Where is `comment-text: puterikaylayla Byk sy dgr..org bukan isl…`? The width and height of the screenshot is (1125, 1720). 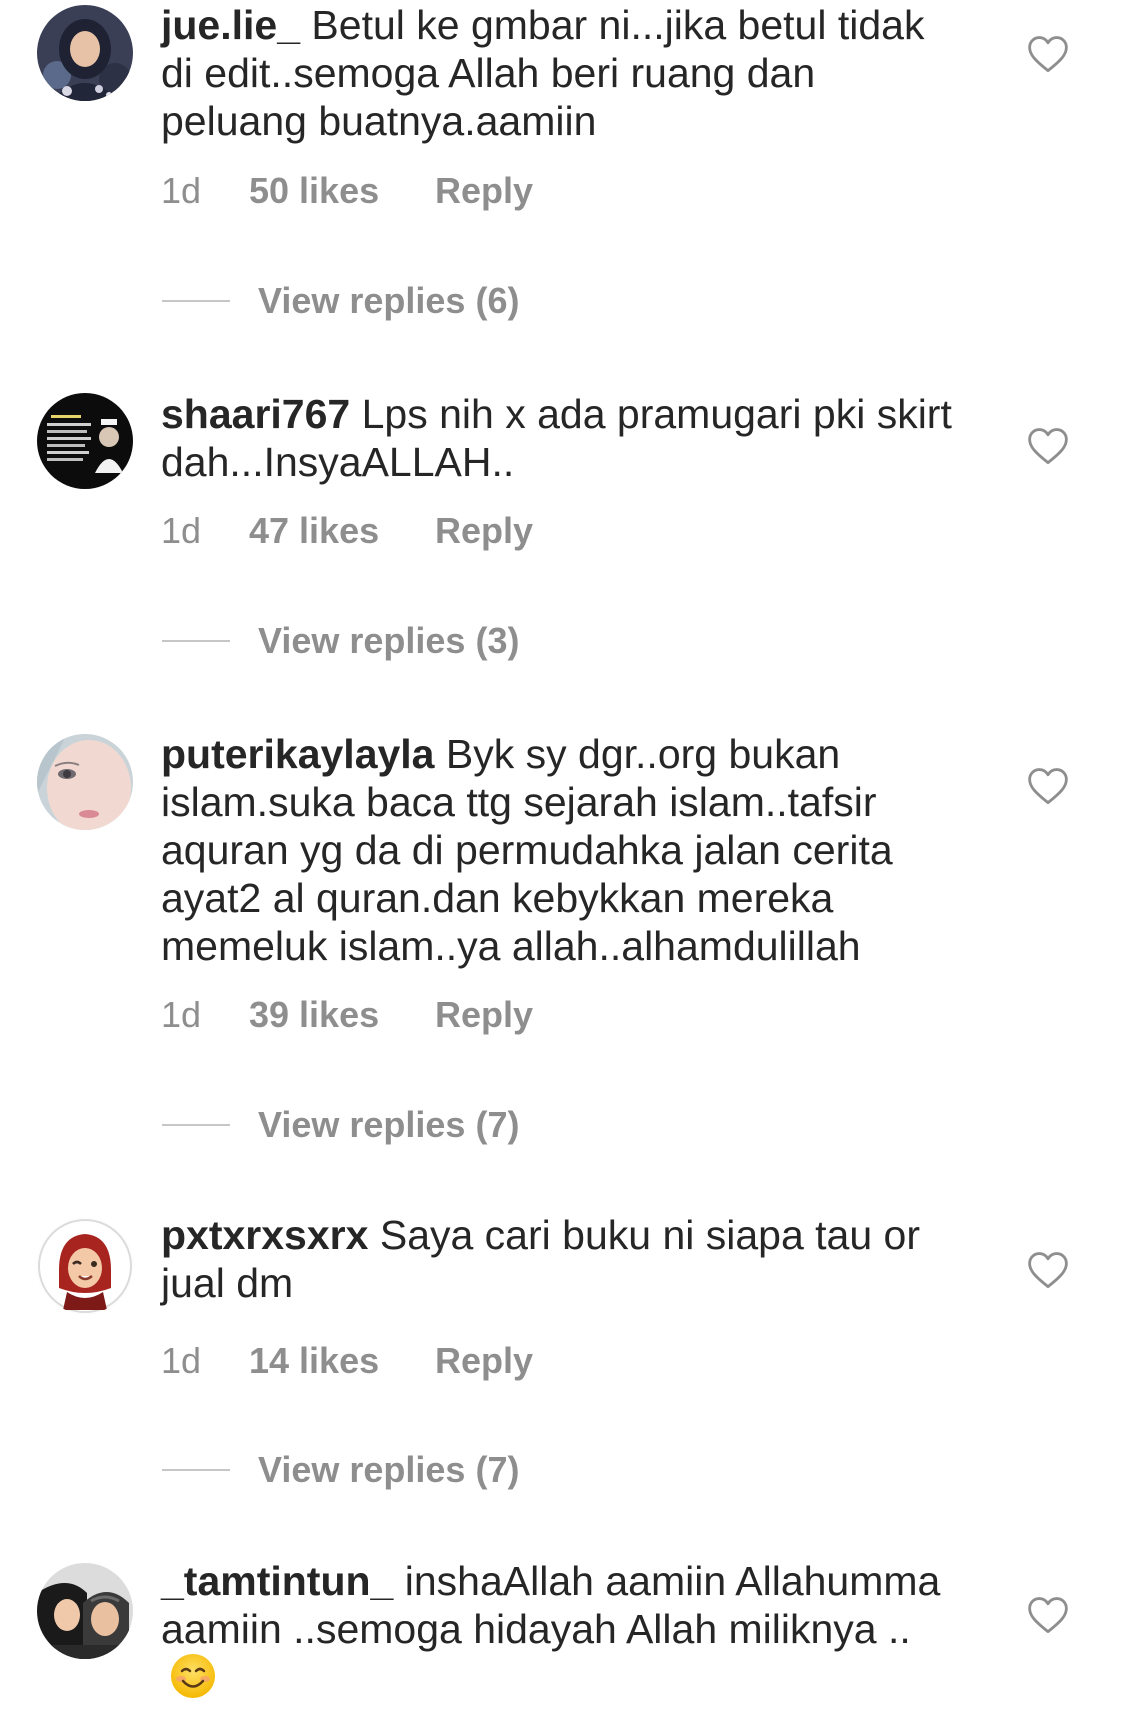
comment-text: puterikaylayla Byk sy dgr..org bukan isl… is located at coordinates (561, 850).